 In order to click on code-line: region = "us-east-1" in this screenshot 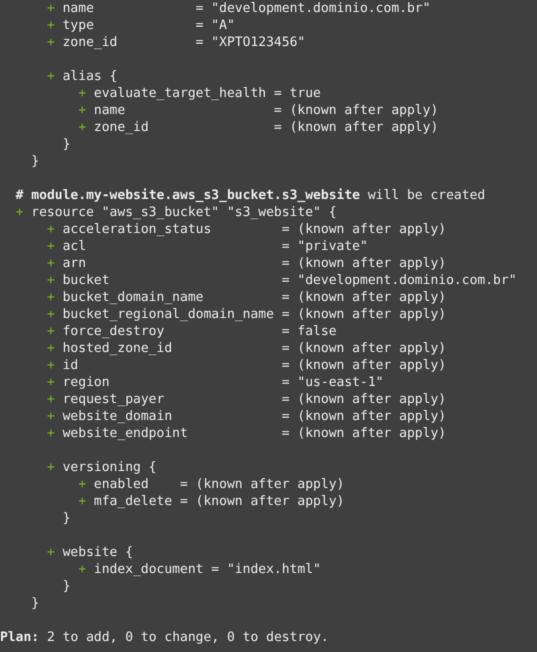, I will do `click(223, 382)`.